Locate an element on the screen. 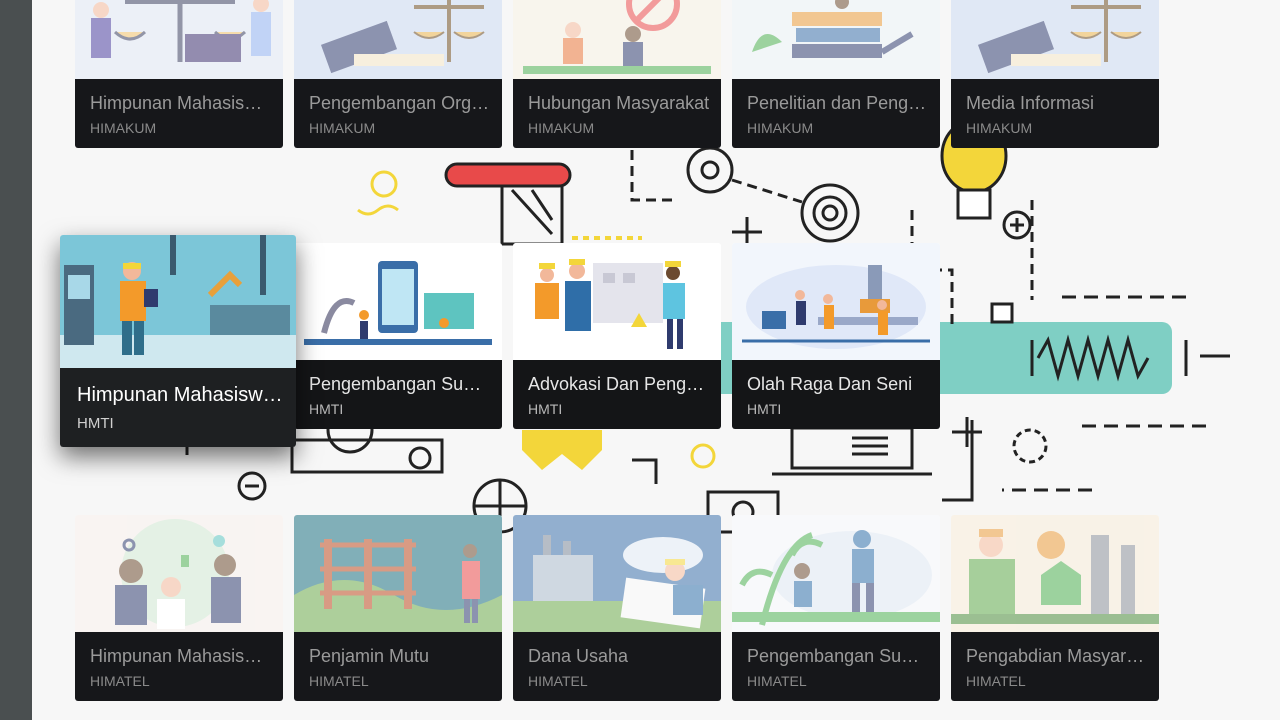 This screenshot has width=1280, height=720. left-rail is located at coordinates (16, 360).